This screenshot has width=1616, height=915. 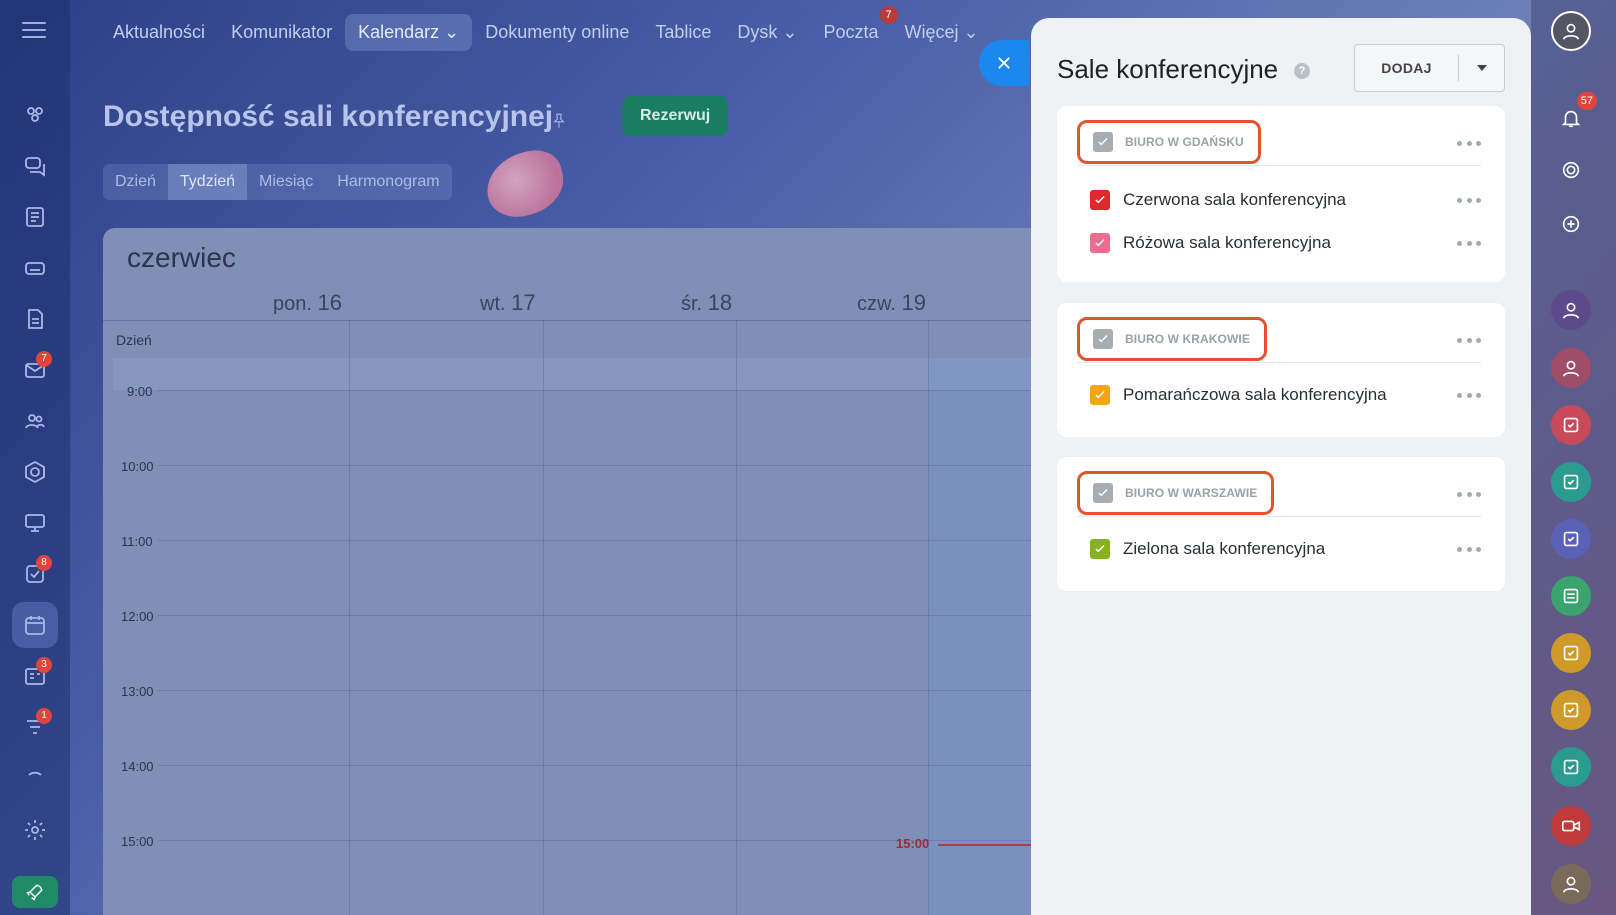 What do you see at coordinates (1571, 596) in the screenshot?
I see `news-chat-icon` at bounding box center [1571, 596].